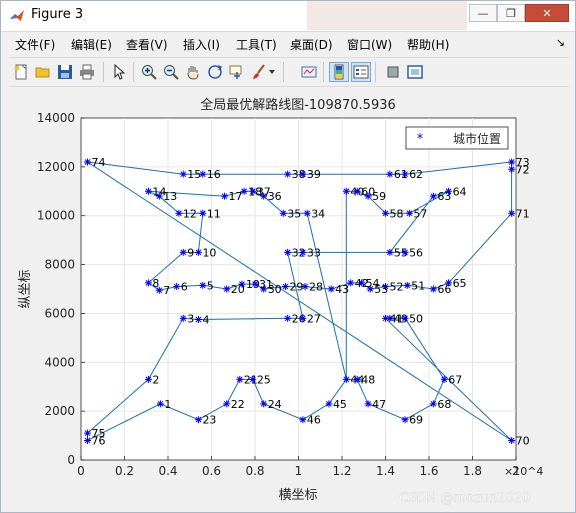  I want to click on title-bar: Figure 3 — ❐ ✕, so click(288, 16).